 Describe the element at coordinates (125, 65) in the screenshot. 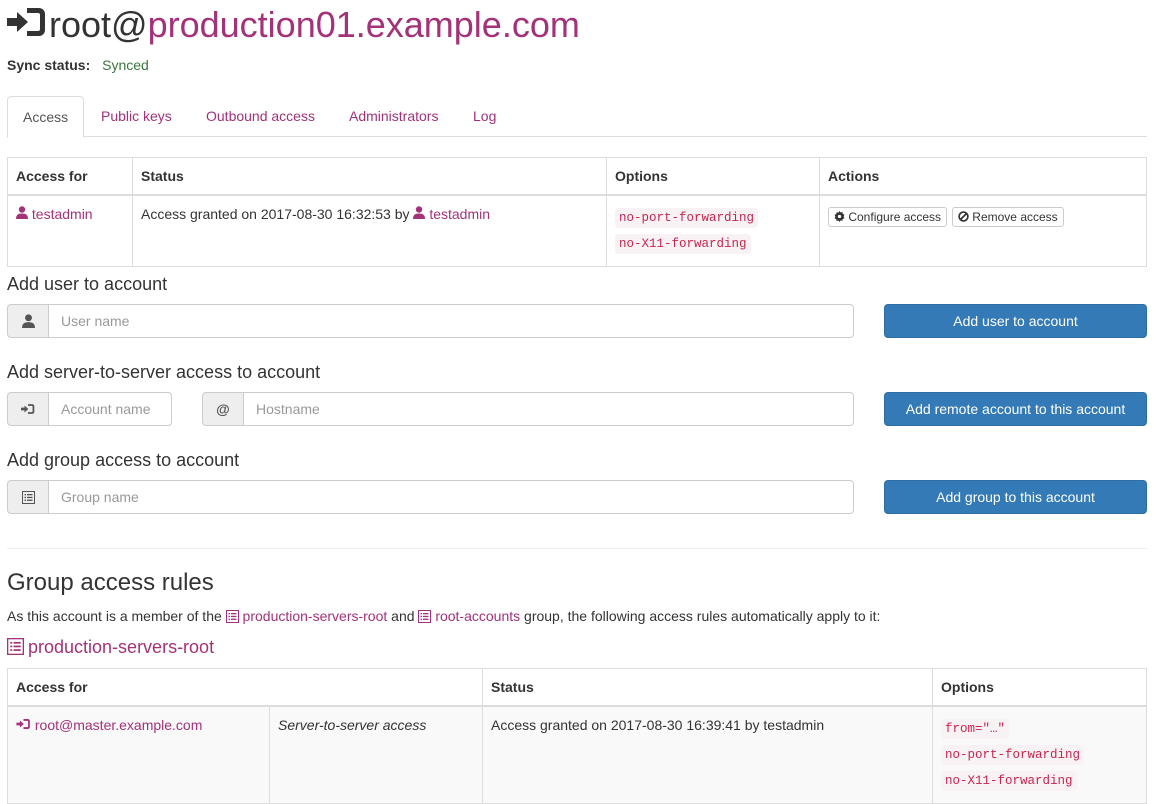

I see `sync-status-value: Synced` at that location.